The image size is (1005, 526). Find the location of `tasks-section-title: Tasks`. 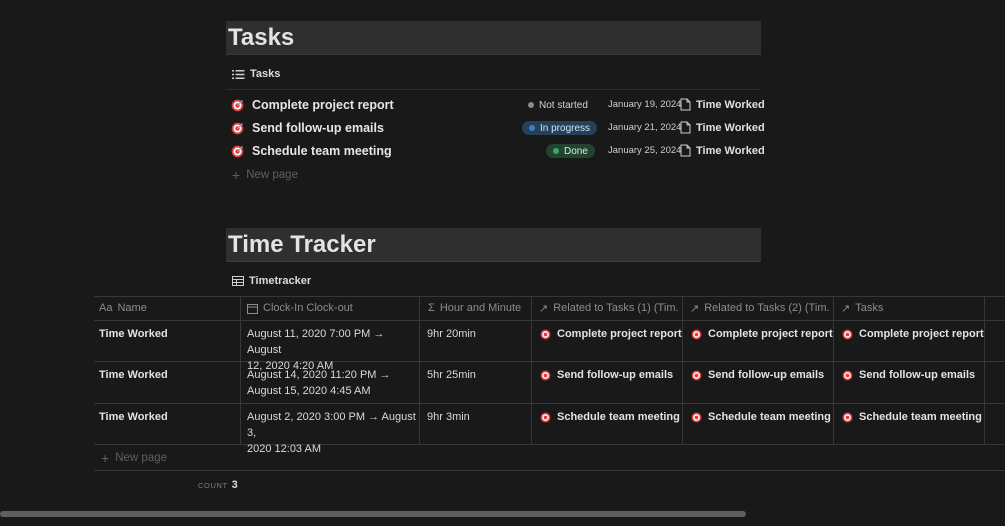

tasks-section-title: Tasks is located at coordinates (261, 37).